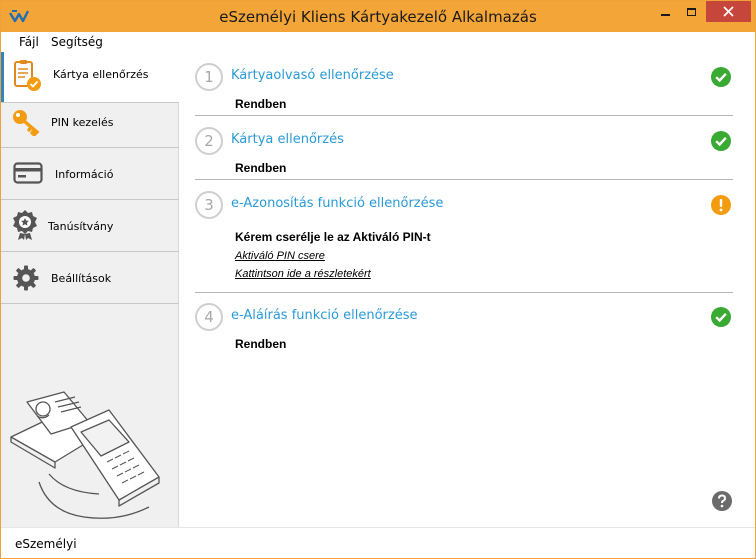 The image size is (756, 559). I want to click on menu-file: Fájl, so click(29, 42).